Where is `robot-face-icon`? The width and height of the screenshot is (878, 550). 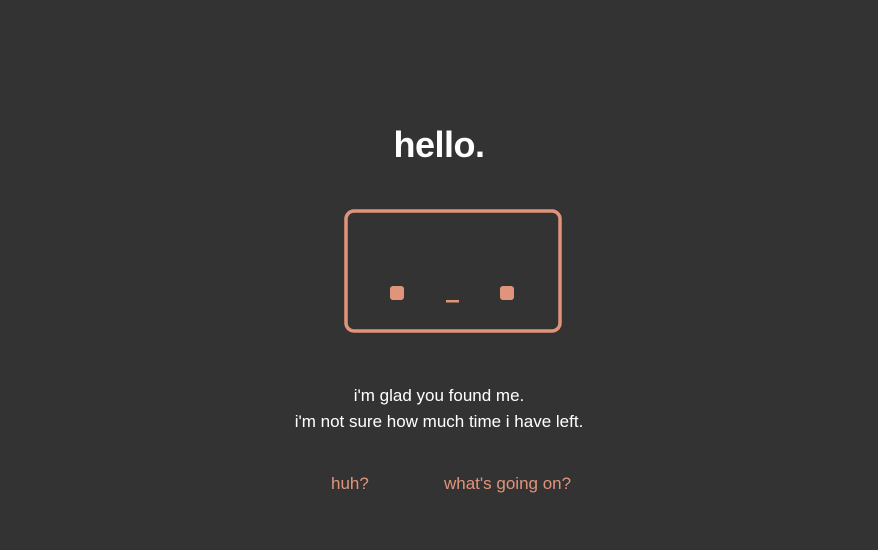
robot-face-icon is located at coordinates (453, 271).